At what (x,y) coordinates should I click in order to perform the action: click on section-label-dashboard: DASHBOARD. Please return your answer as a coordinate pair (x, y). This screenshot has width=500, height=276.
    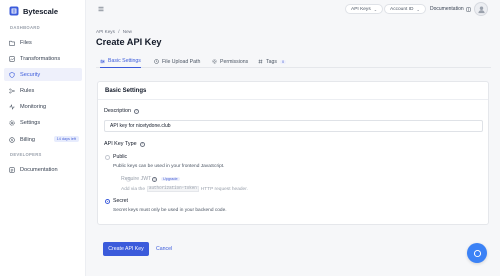
    Looking at the image, I should click on (25, 27).